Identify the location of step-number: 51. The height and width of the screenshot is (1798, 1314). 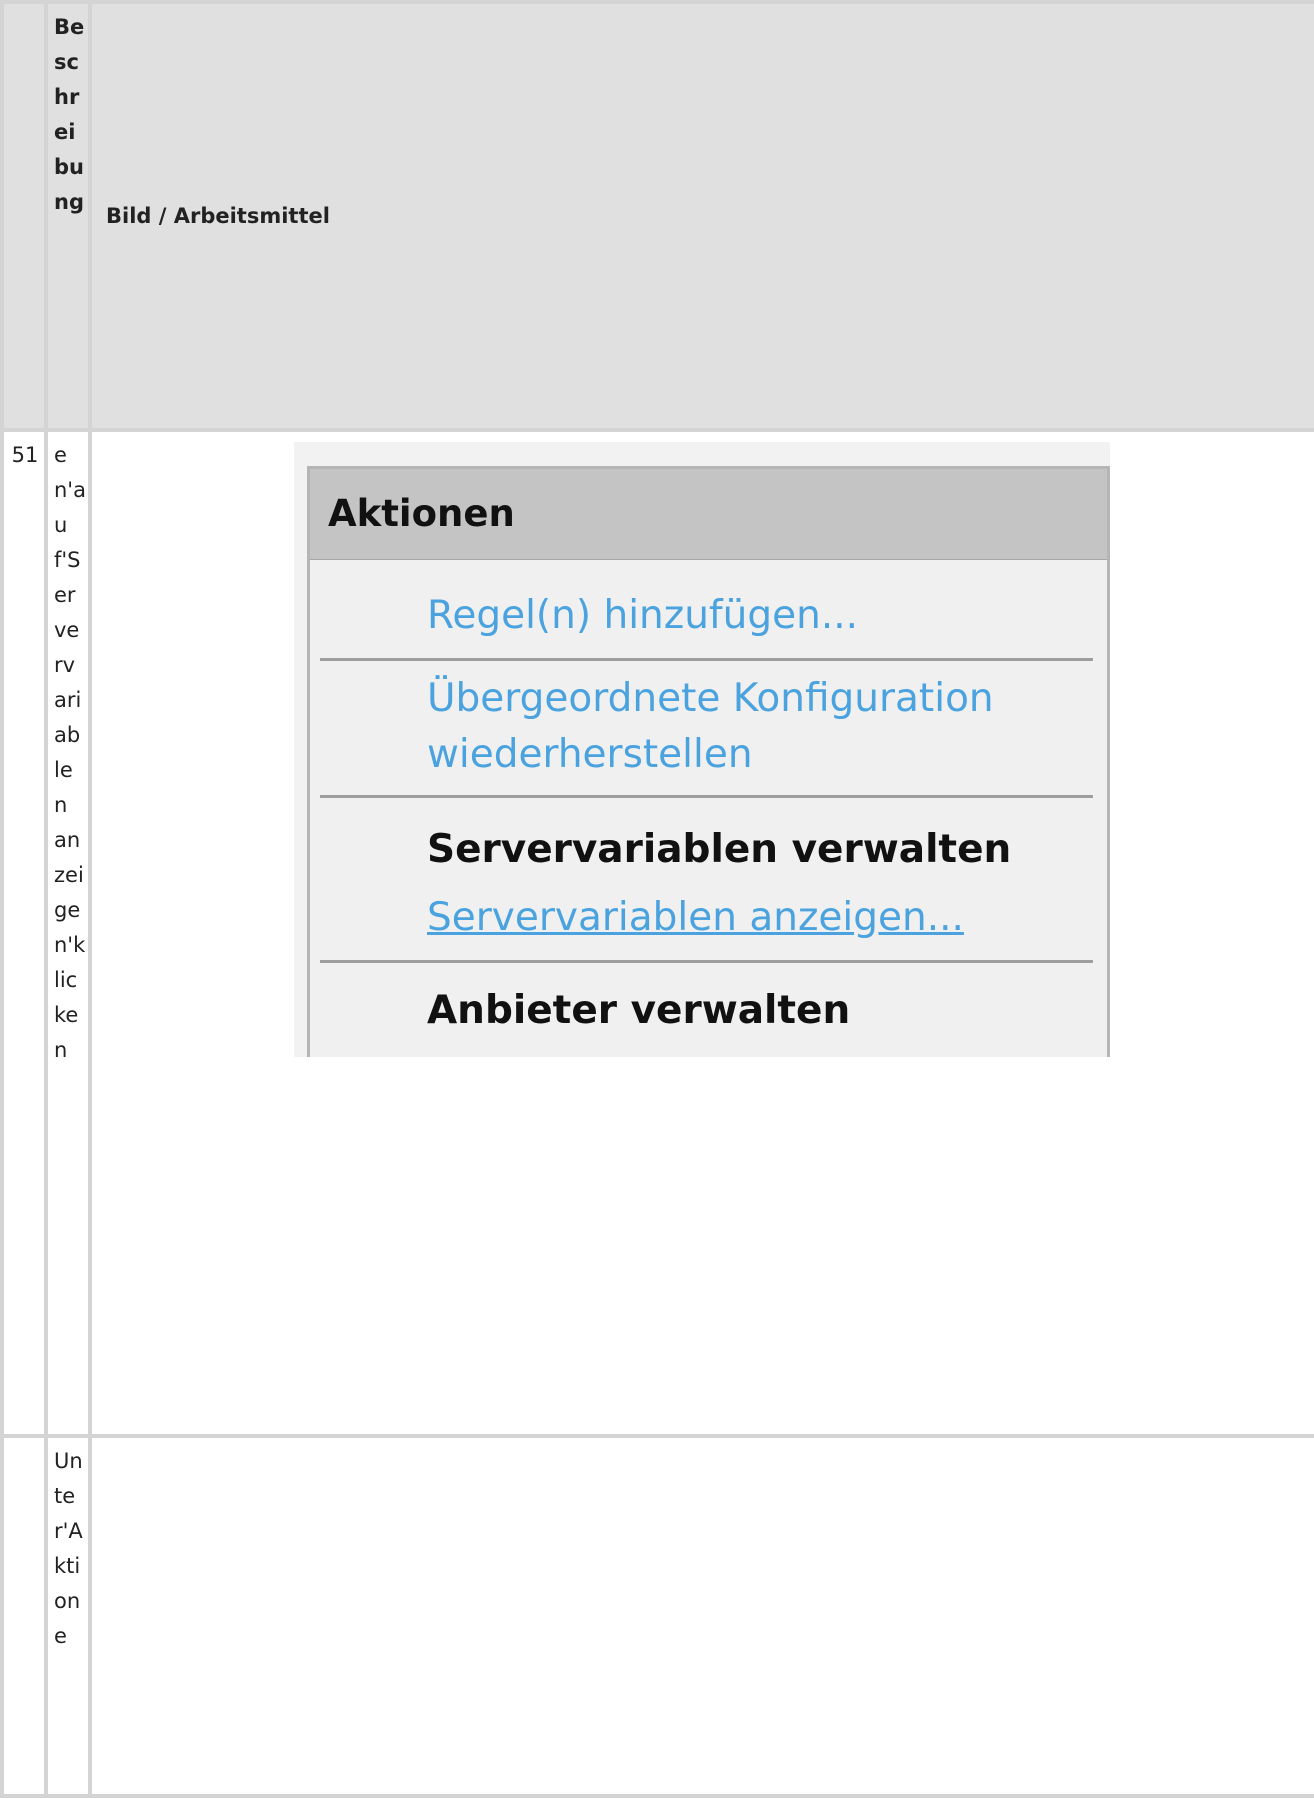
(24, 933).